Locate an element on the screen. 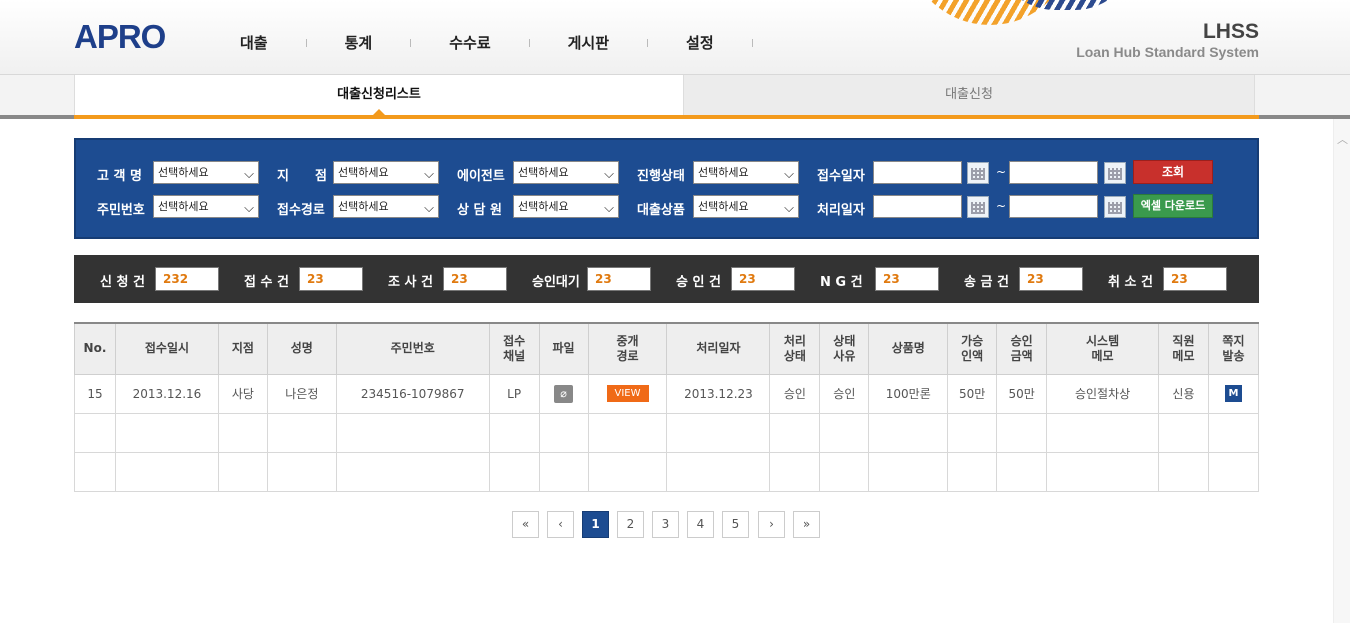 This screenshot has height=623, width=1350. column-header: 접수 채널 is located at coordinates (514, 348).